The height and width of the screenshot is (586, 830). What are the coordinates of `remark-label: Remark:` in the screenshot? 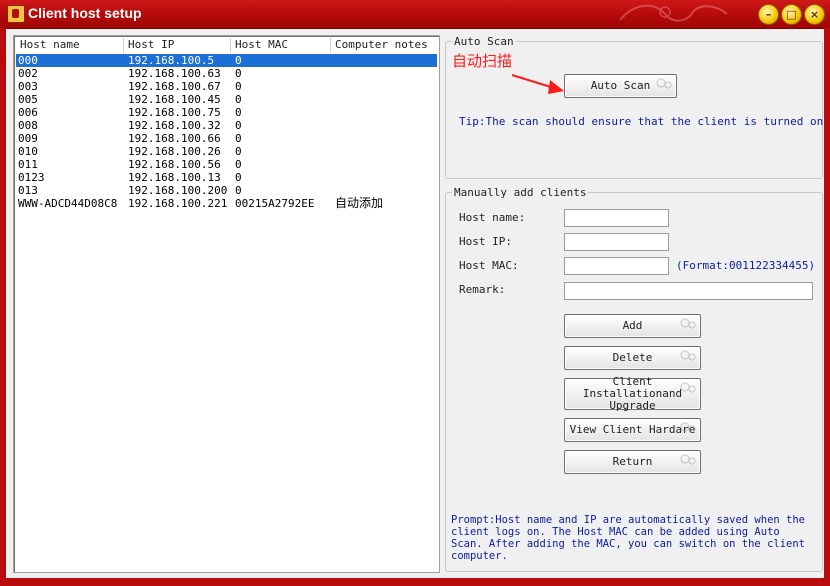 It's located at (482, 289).